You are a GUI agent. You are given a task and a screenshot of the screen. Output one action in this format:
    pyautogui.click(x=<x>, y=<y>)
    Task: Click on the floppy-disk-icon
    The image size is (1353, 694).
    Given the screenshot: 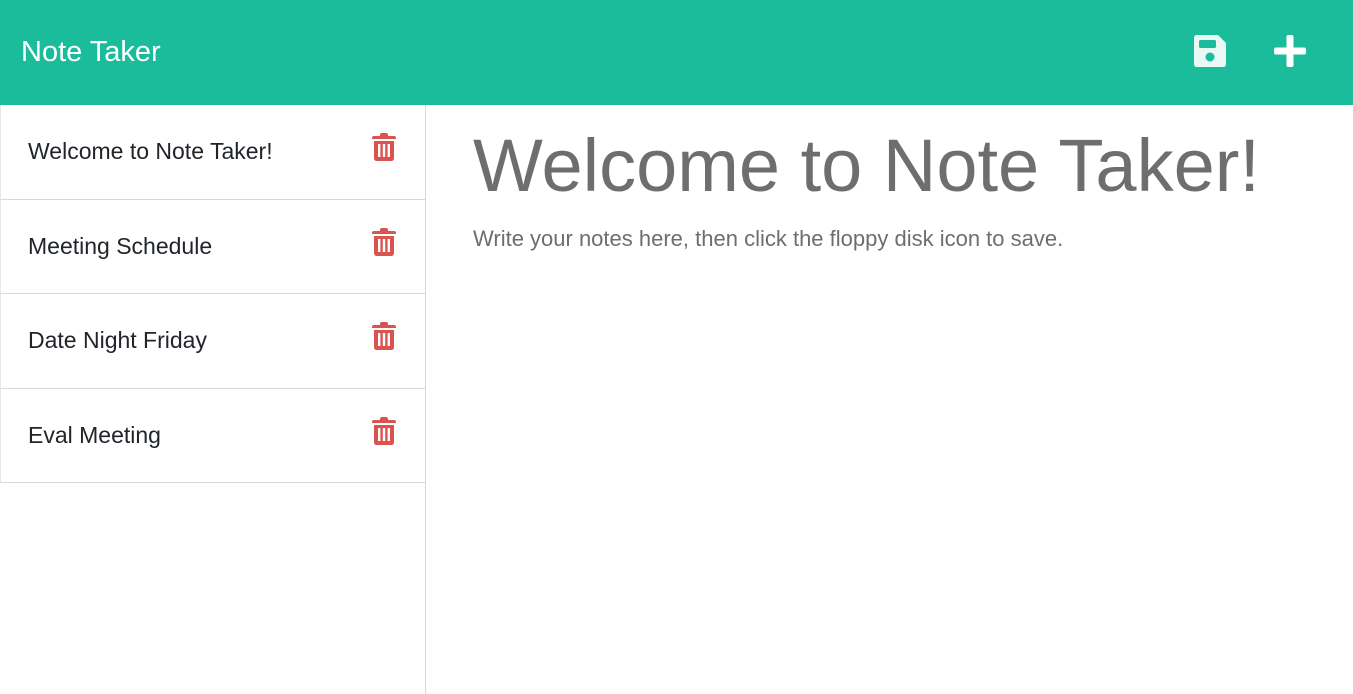 What is the action you would take?
    pyautogui.click(x=1210, y=51)
    